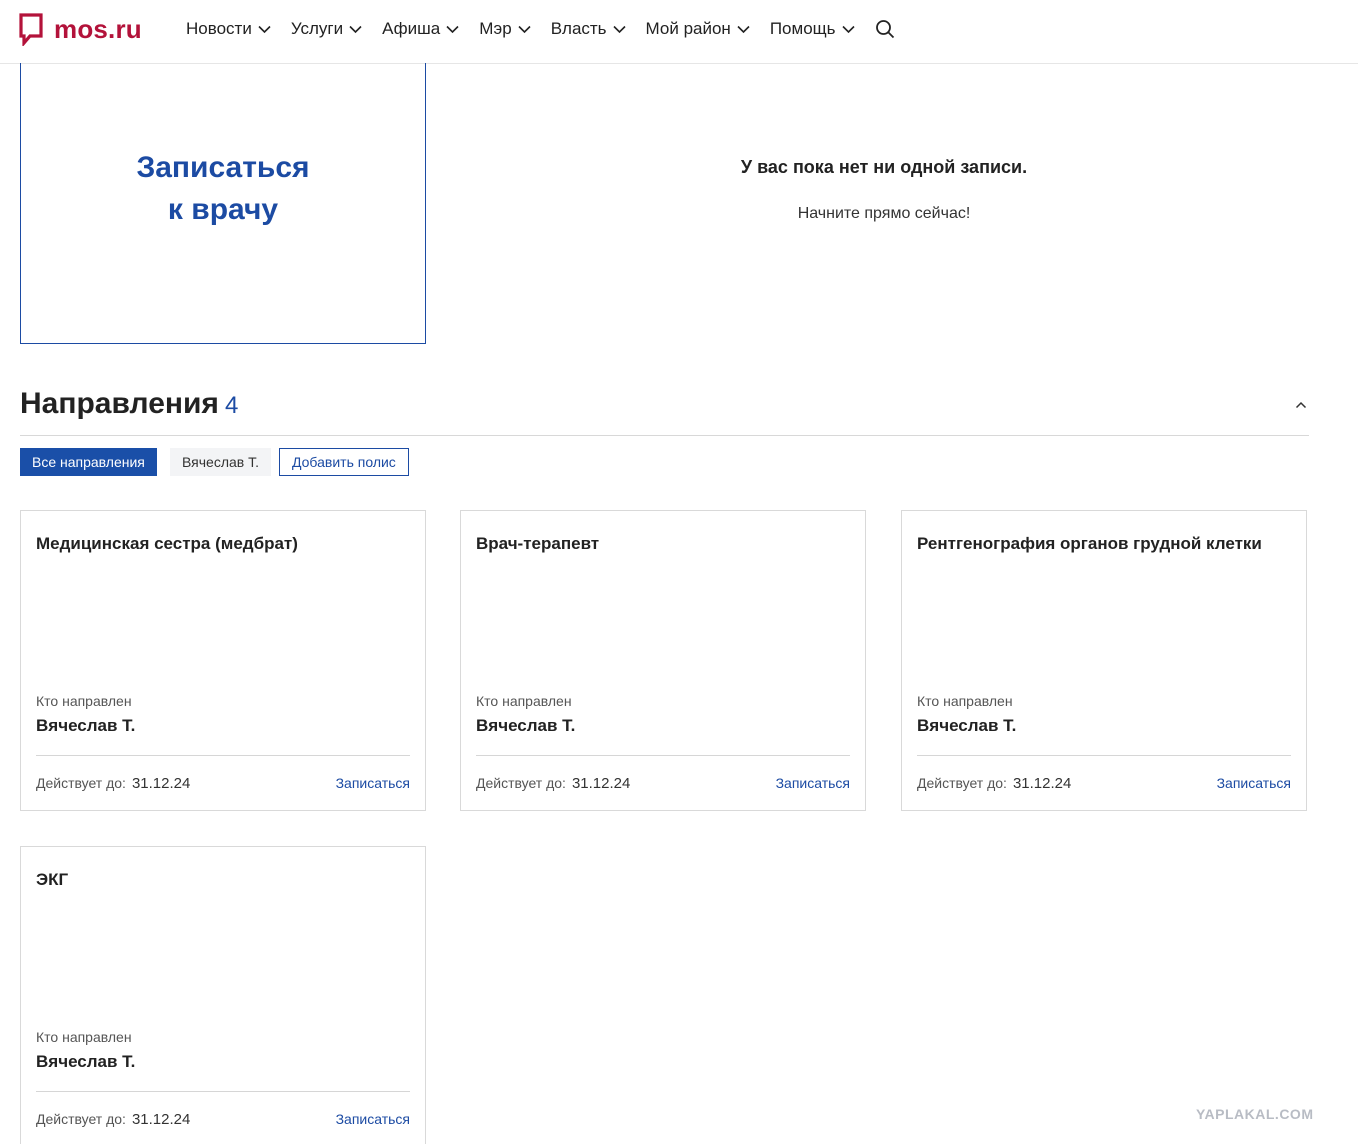 Image resolution: width=1358 pixels, height=1144 pixels. Describe the element at coordinates (1255, 1114) in the screenshot. I see `watermark: YAPLAKAL.COM` at that location.